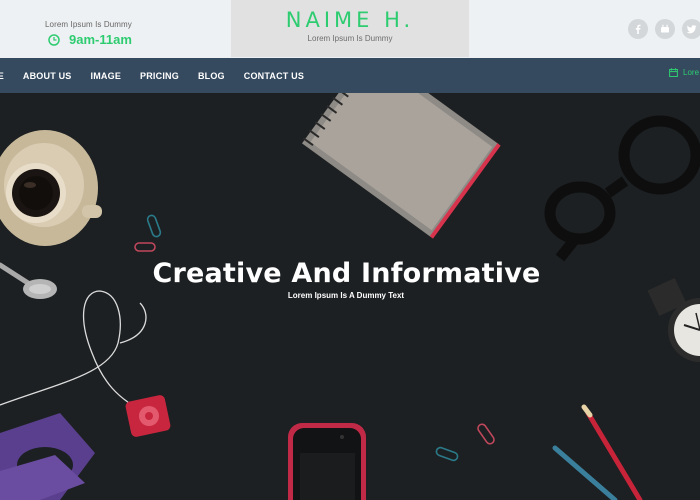  Describe the element at coordinates (638, 29) in the screenshot. I see `facebook-icon` at that location.